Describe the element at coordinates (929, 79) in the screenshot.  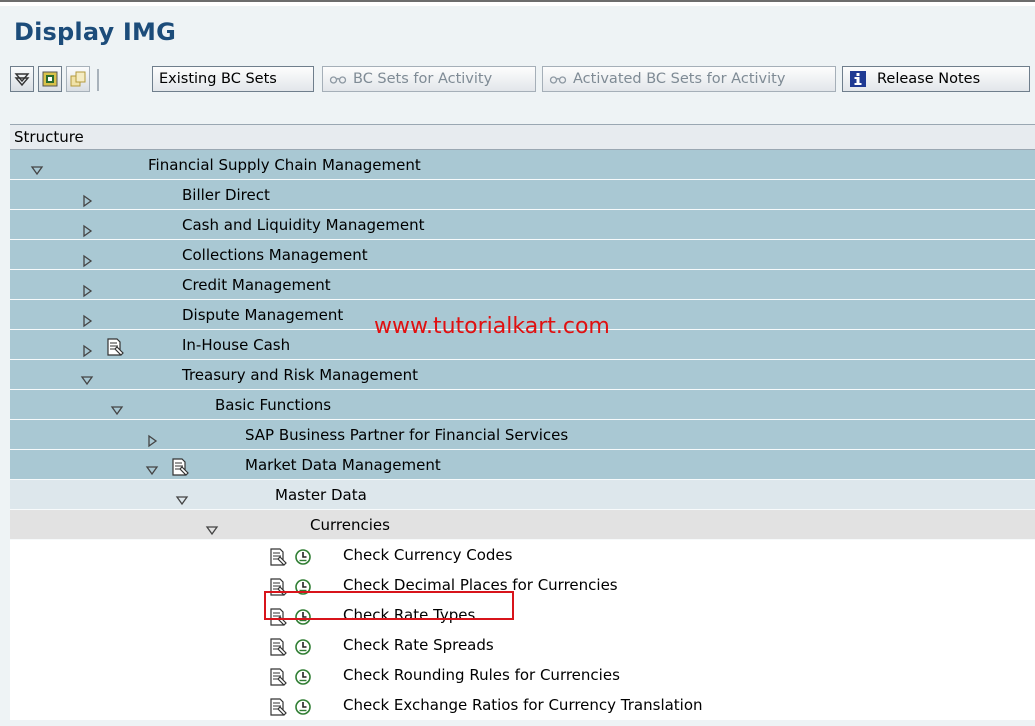
I see `release-notes-label: Release Notes` at that location.